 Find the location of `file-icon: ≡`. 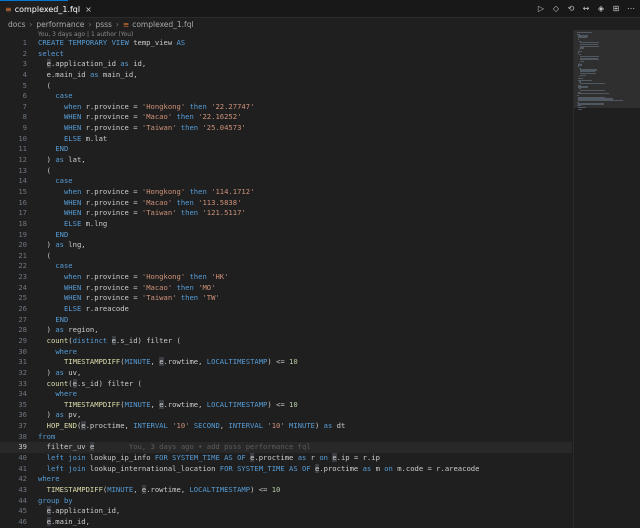

file-icon: ≡ is located at coordinates (8, 9).